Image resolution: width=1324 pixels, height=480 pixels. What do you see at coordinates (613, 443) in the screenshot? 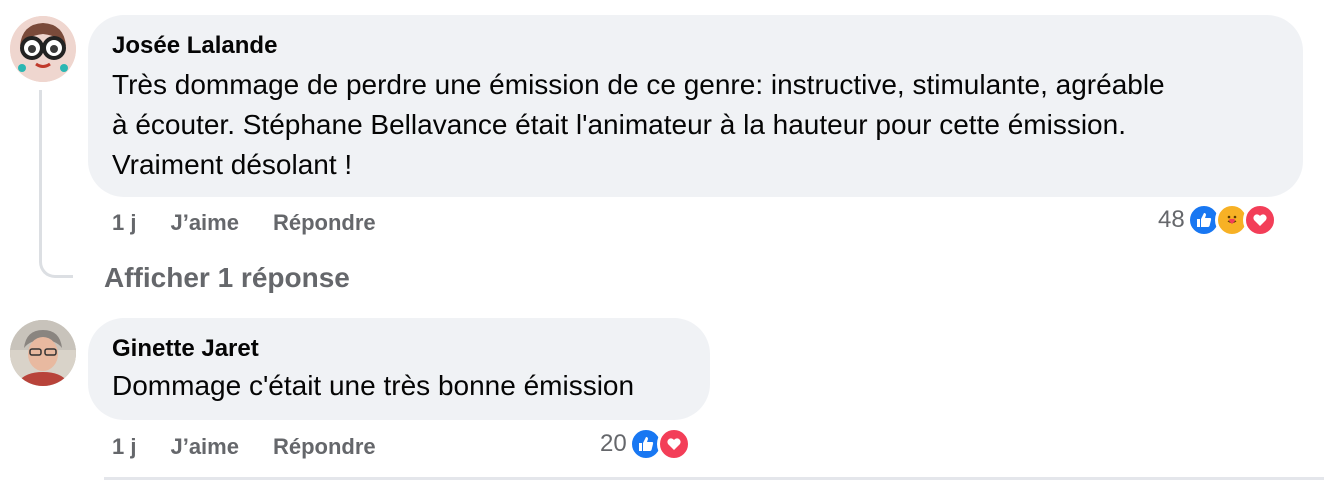
I see `reaction-count: 20` at bounding box center [613, 443].